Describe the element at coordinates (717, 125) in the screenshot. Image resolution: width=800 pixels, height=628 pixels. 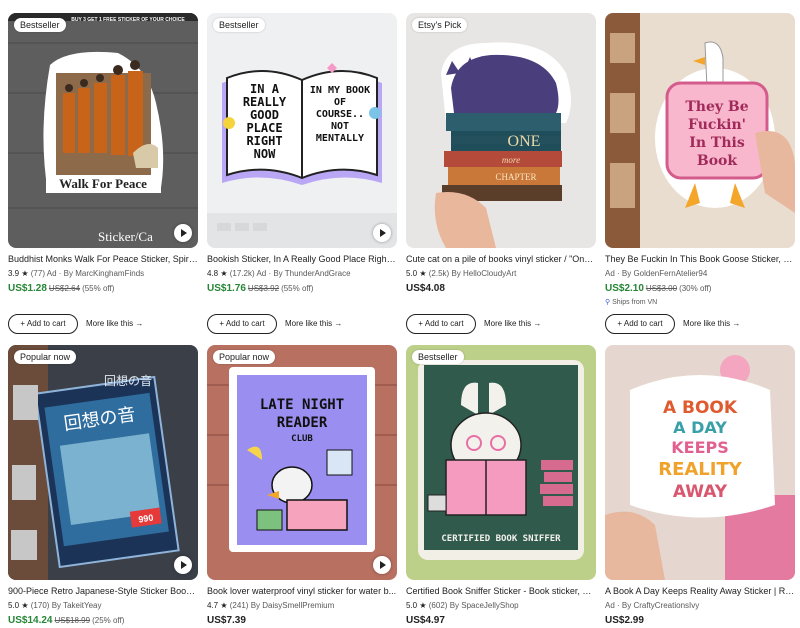
I see `svg-text: Fuckin'` at that location.